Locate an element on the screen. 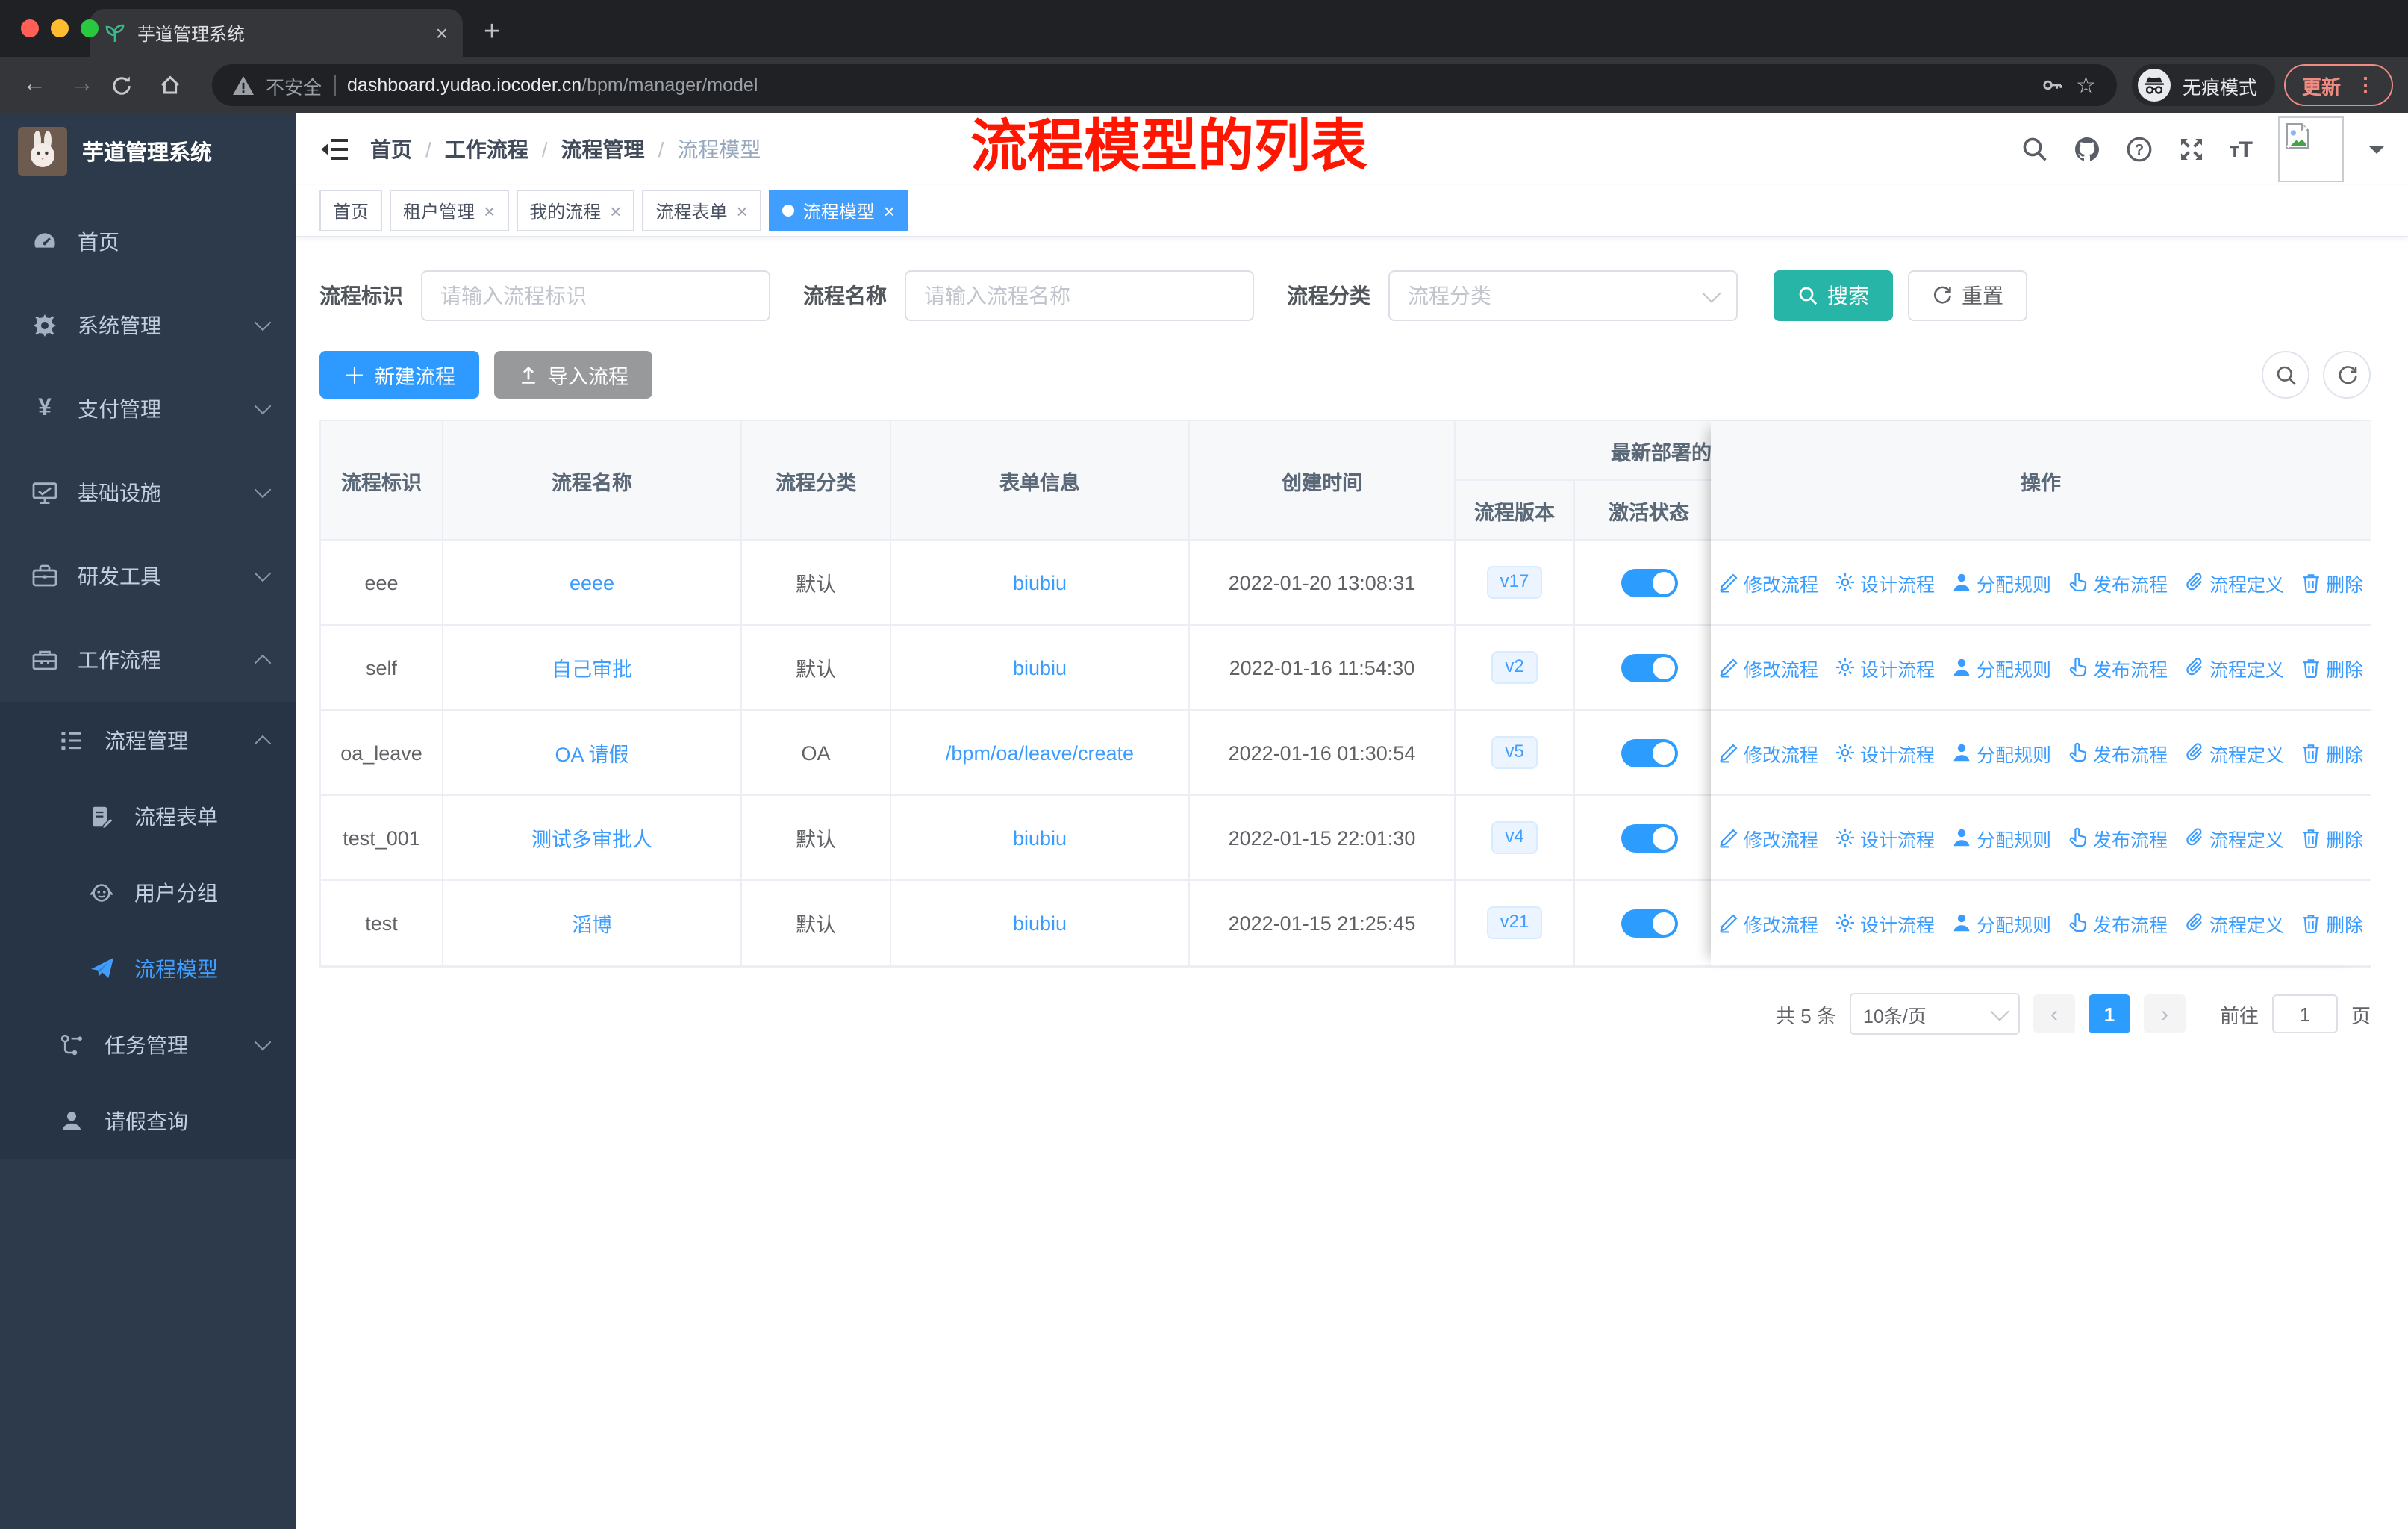 This screenshot has height=1529, width=2408. update-button: 更新 ⋮ is located at coordinates (2338, 85).